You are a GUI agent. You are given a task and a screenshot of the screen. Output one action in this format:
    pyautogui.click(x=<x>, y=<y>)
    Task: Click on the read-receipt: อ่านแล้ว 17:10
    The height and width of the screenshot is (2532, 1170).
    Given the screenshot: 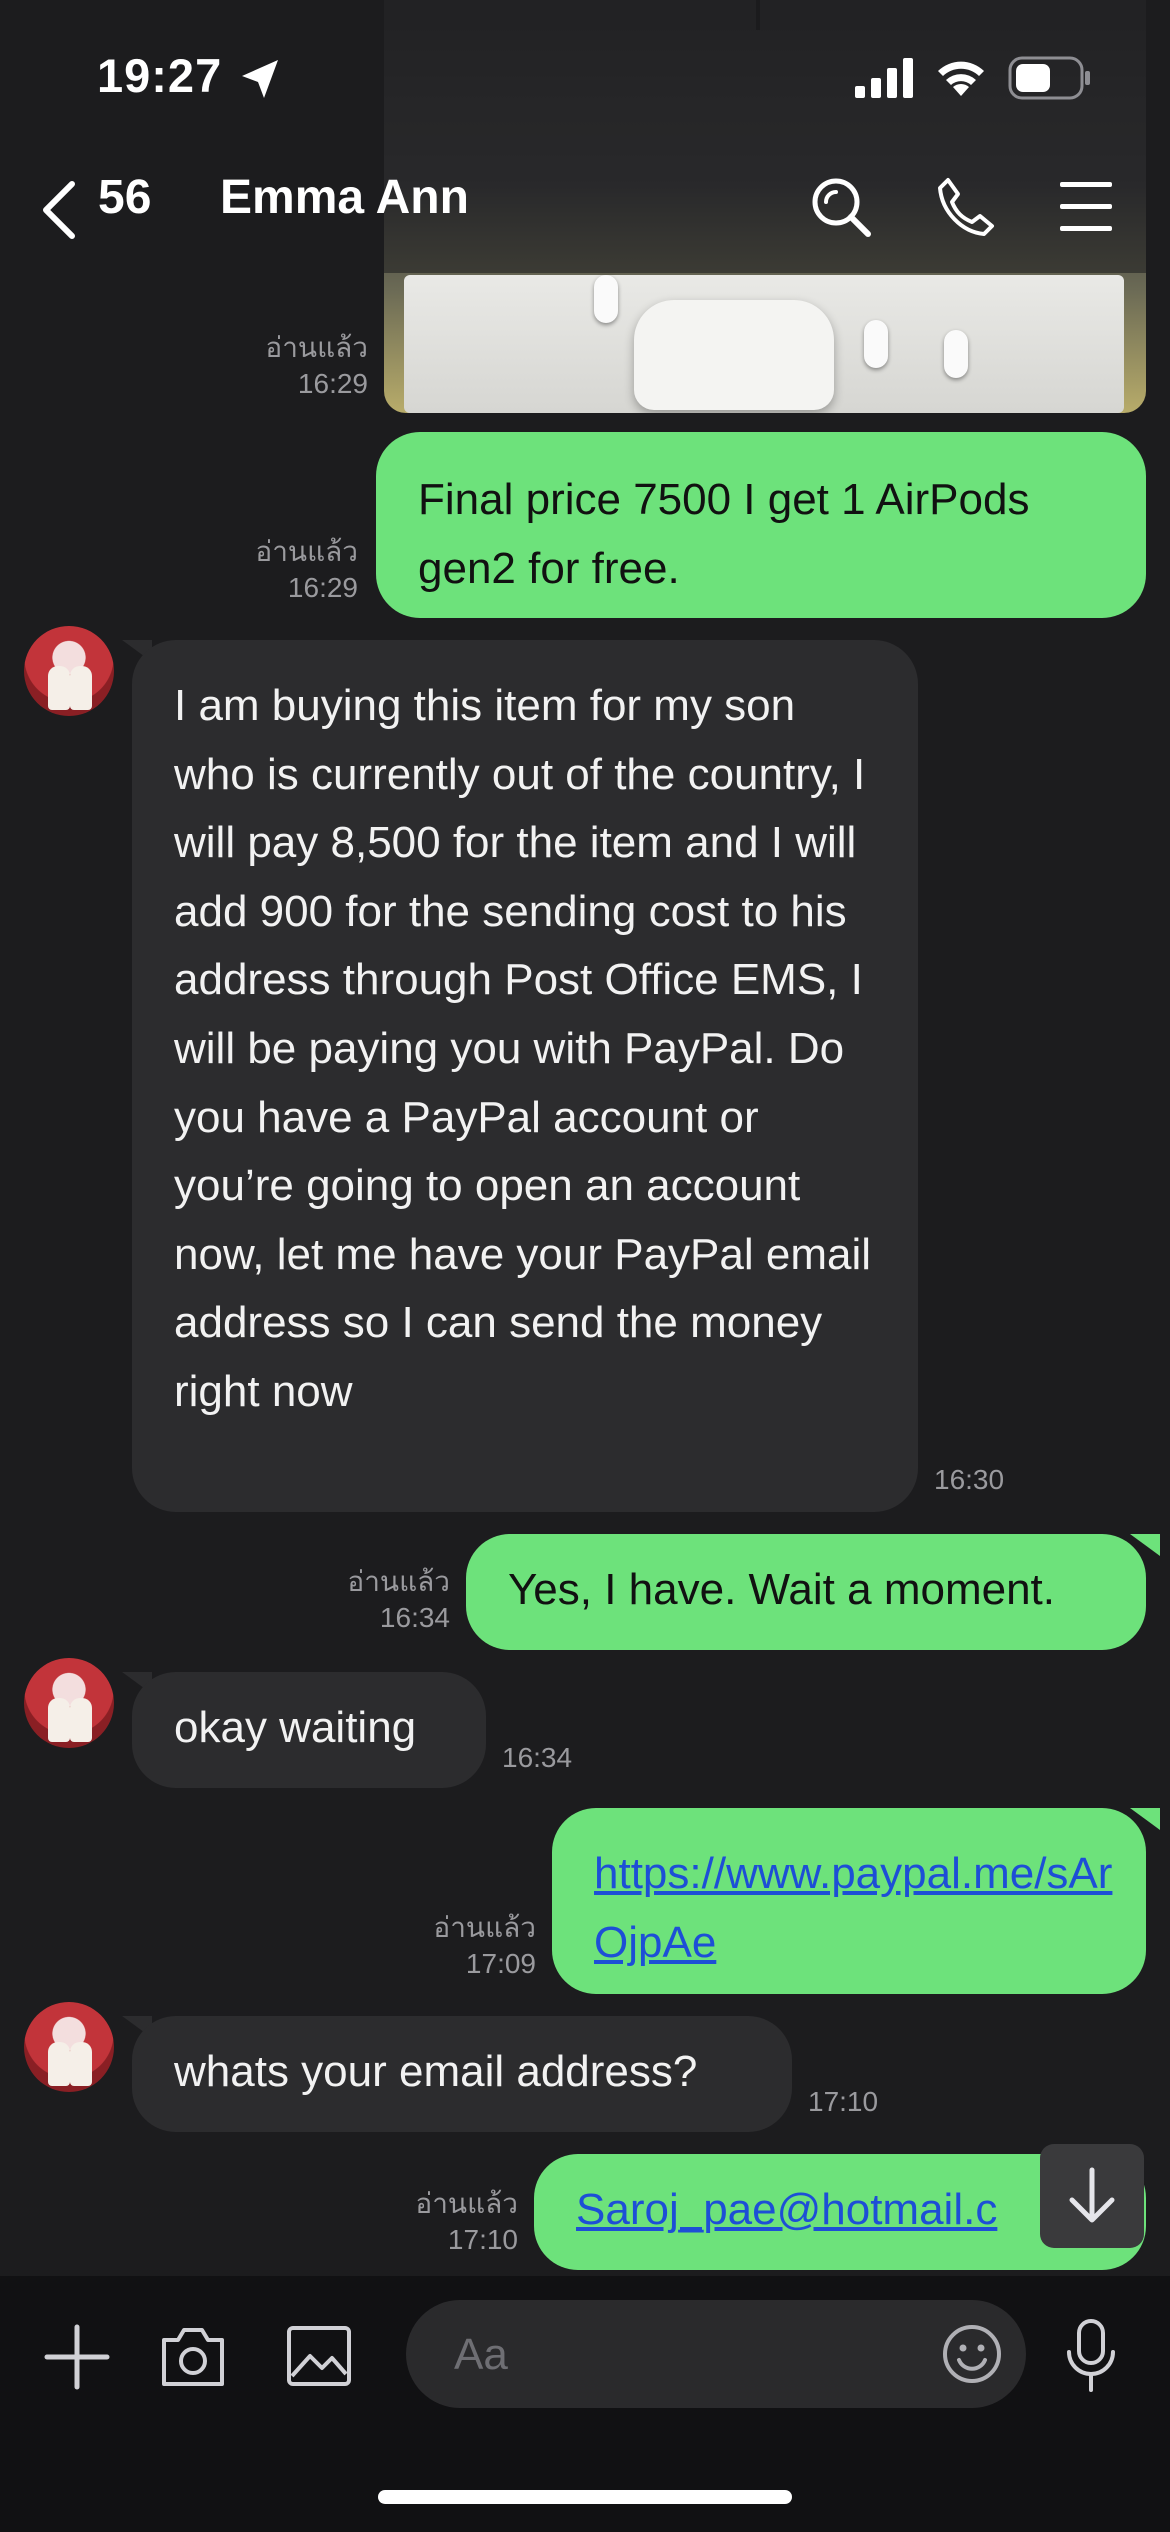 What is the action you would take?
    pyautogui.click(x=466, y=2221)
    